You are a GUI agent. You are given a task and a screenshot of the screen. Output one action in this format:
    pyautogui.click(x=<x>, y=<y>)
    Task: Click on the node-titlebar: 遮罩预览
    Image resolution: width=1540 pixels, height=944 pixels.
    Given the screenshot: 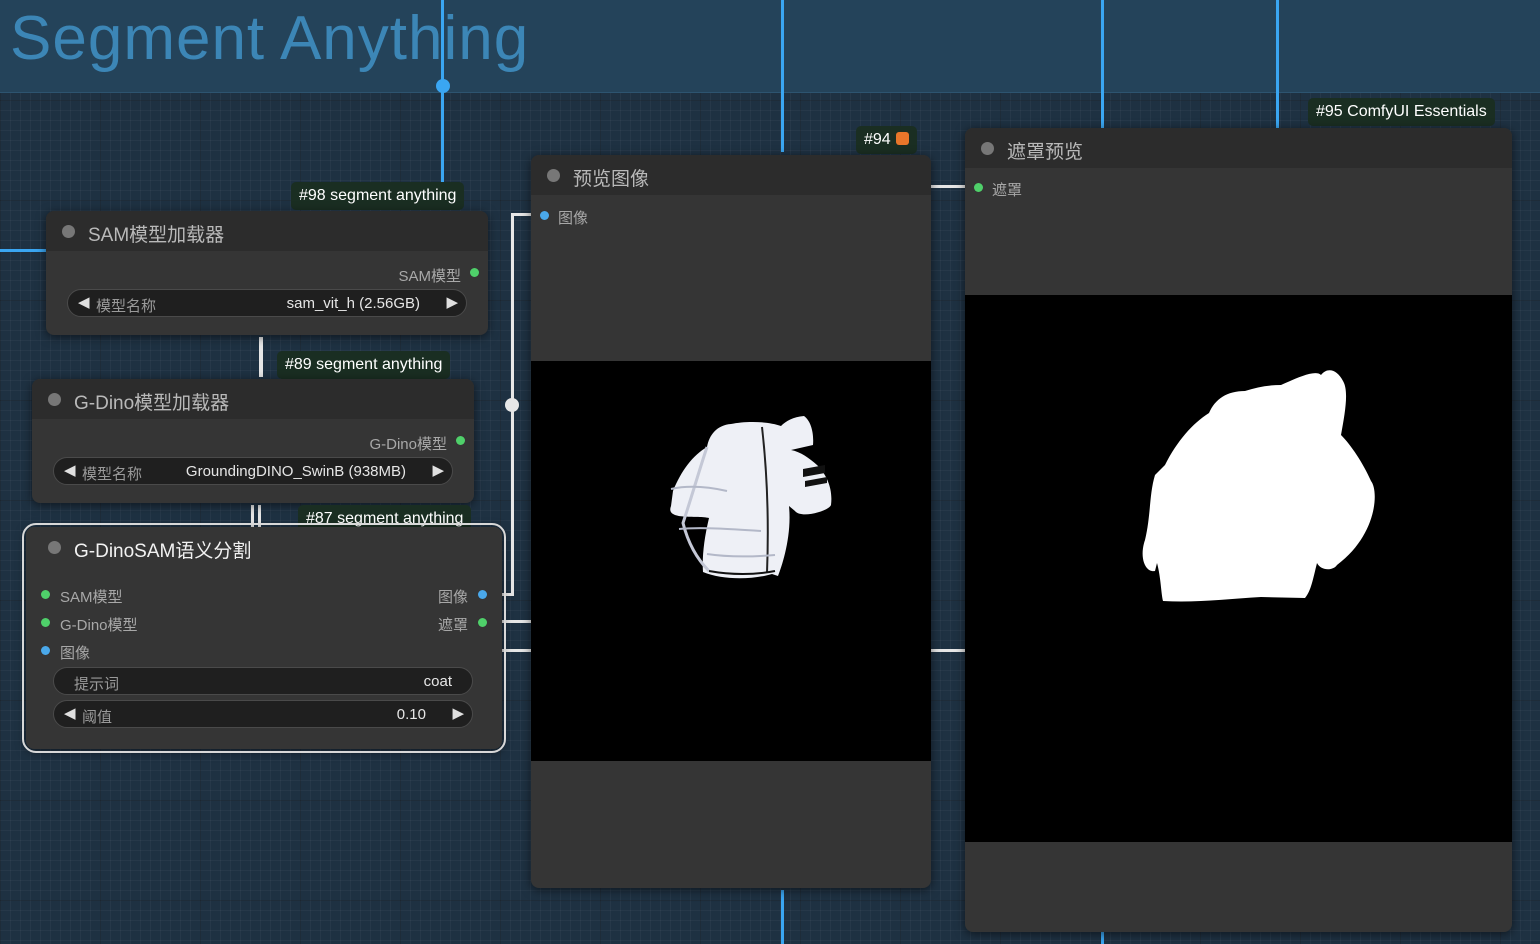 What is the action you would take?
    pyautogui.click(x=1238, y=148)
    